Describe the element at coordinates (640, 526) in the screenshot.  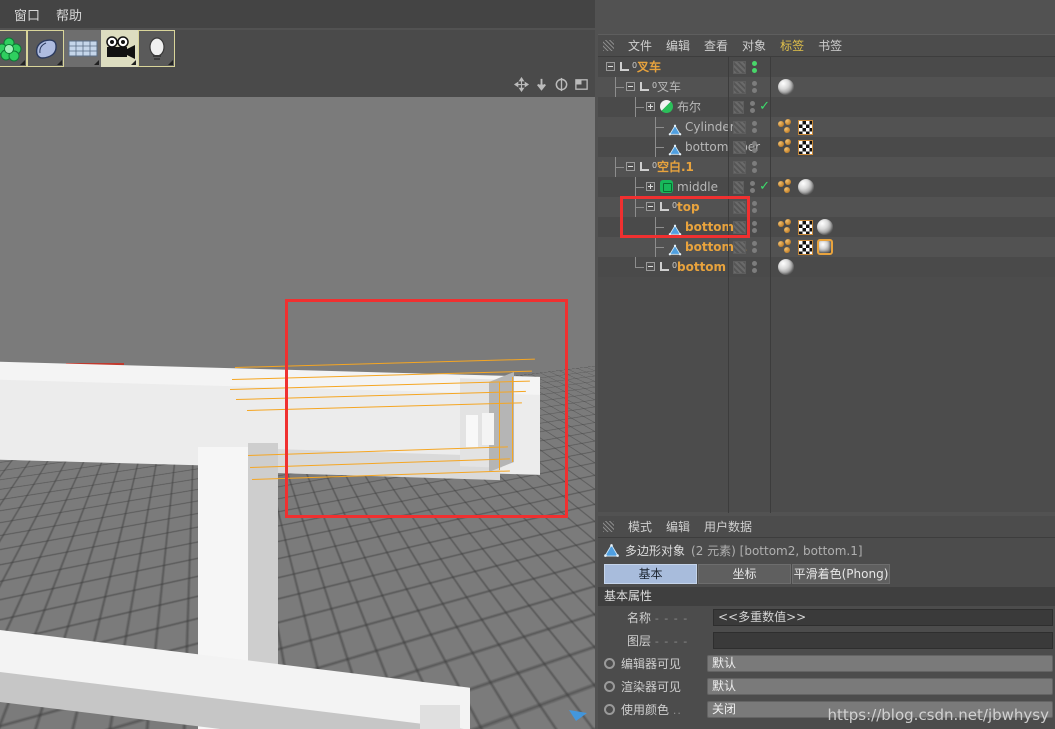
I see `am-menu-mode: 模式` at that location.